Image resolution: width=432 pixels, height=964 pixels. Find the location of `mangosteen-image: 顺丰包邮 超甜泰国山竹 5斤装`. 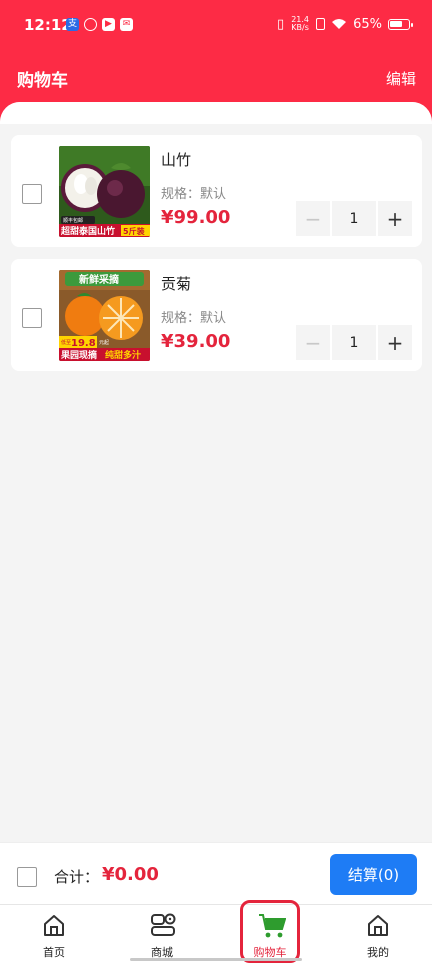

mangosteen-image: 顺丰包邮 超甜泰国山竹 5斤装 is located at coordinates (104, 191).